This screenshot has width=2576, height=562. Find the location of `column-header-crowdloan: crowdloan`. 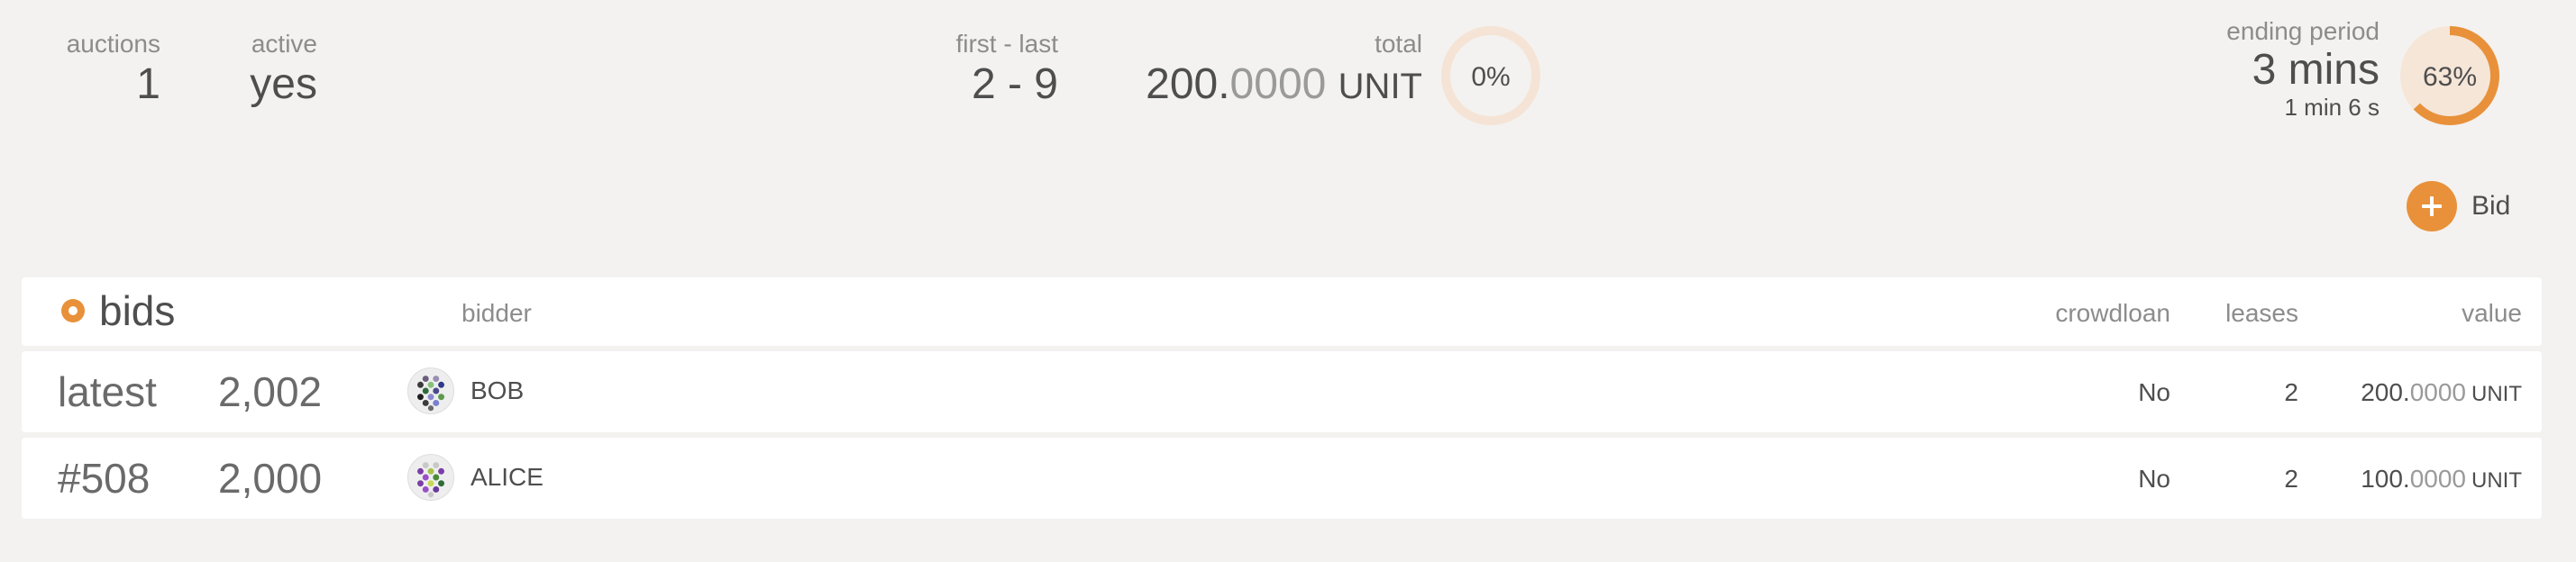

column-header-crowdloan: crowdloan is located at coordinates (2112, 313).